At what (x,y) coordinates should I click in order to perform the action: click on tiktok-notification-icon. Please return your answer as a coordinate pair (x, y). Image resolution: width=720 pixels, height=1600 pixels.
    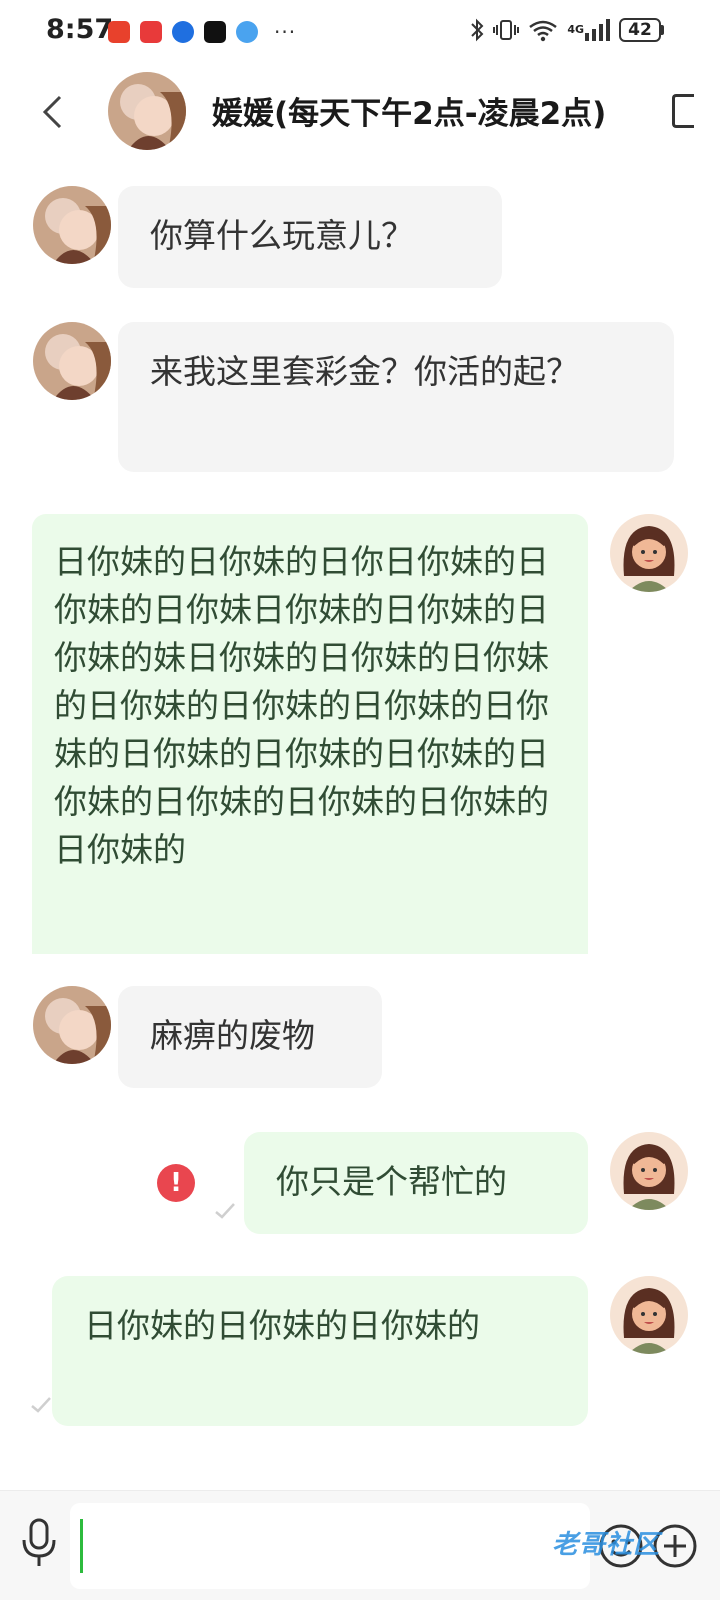
    Looking at the image, I should click on (215, 32).